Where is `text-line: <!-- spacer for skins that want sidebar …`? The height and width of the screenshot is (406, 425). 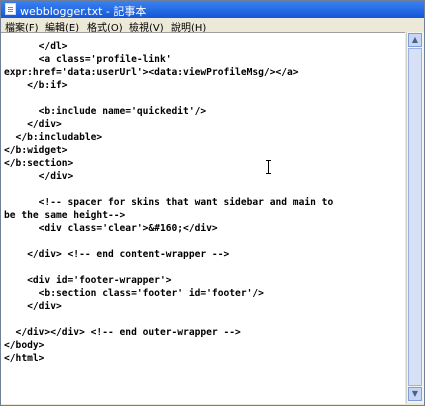 text-line: <!-- spacer for skins that want sidebar … is located at coordinates (169, 202).